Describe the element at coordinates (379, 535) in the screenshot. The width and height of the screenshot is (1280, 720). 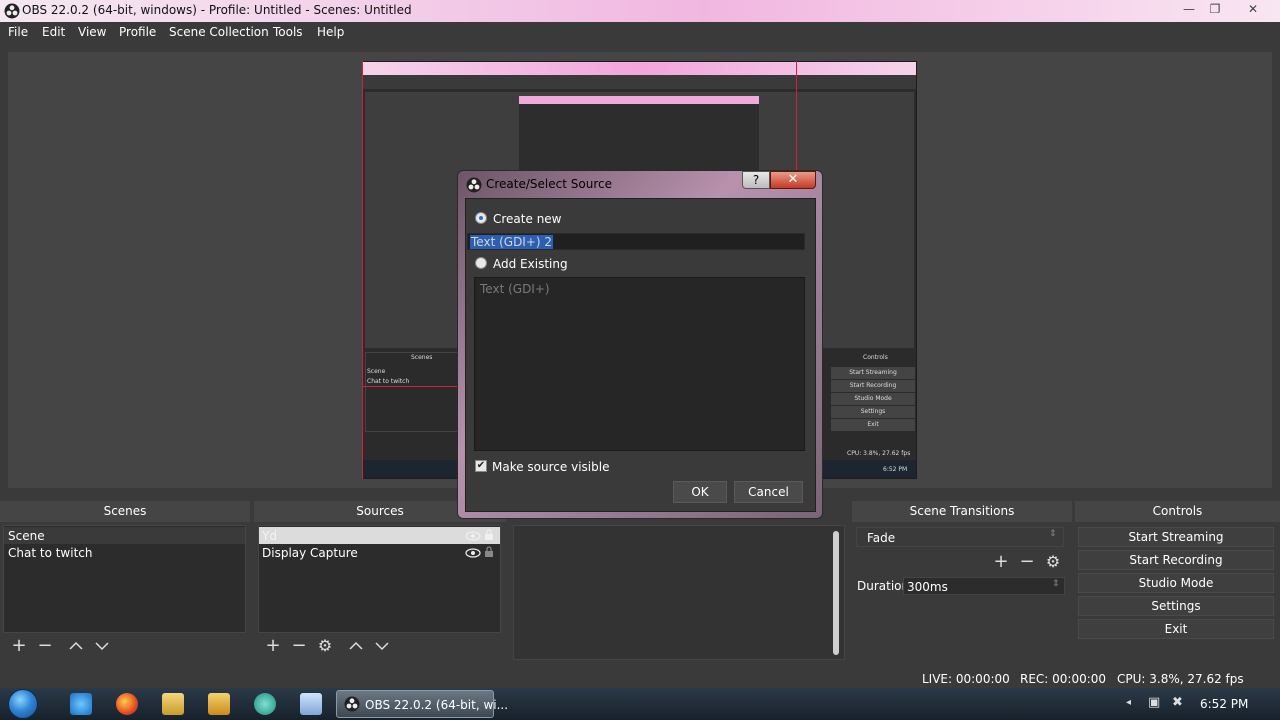
I see `source-selection` at that location.